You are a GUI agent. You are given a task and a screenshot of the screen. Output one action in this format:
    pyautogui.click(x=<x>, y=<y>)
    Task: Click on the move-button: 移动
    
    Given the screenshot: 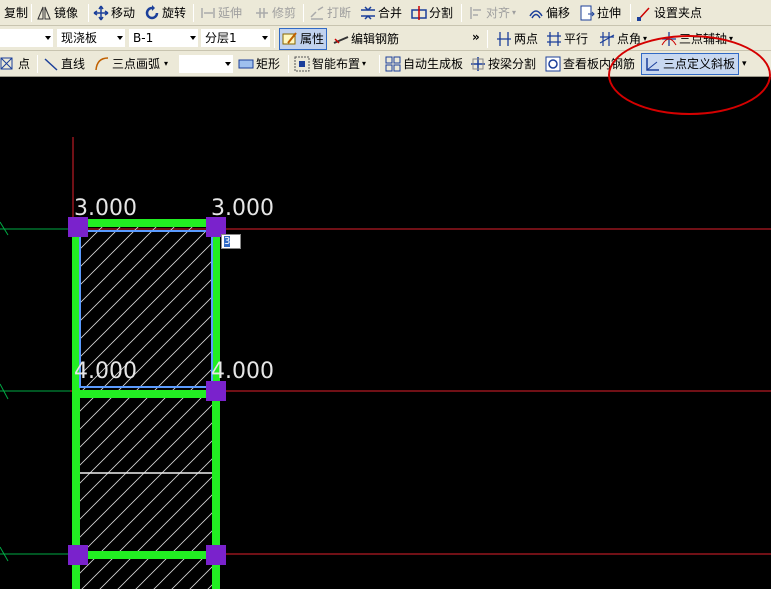 What is the action you would take?
    pyautogui.click(x=114, y=13)
    